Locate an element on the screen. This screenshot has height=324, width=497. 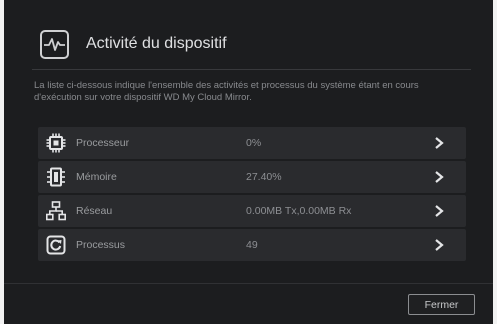
activity-row-processor: Processeur 0% is located at coordinates (252, 143).